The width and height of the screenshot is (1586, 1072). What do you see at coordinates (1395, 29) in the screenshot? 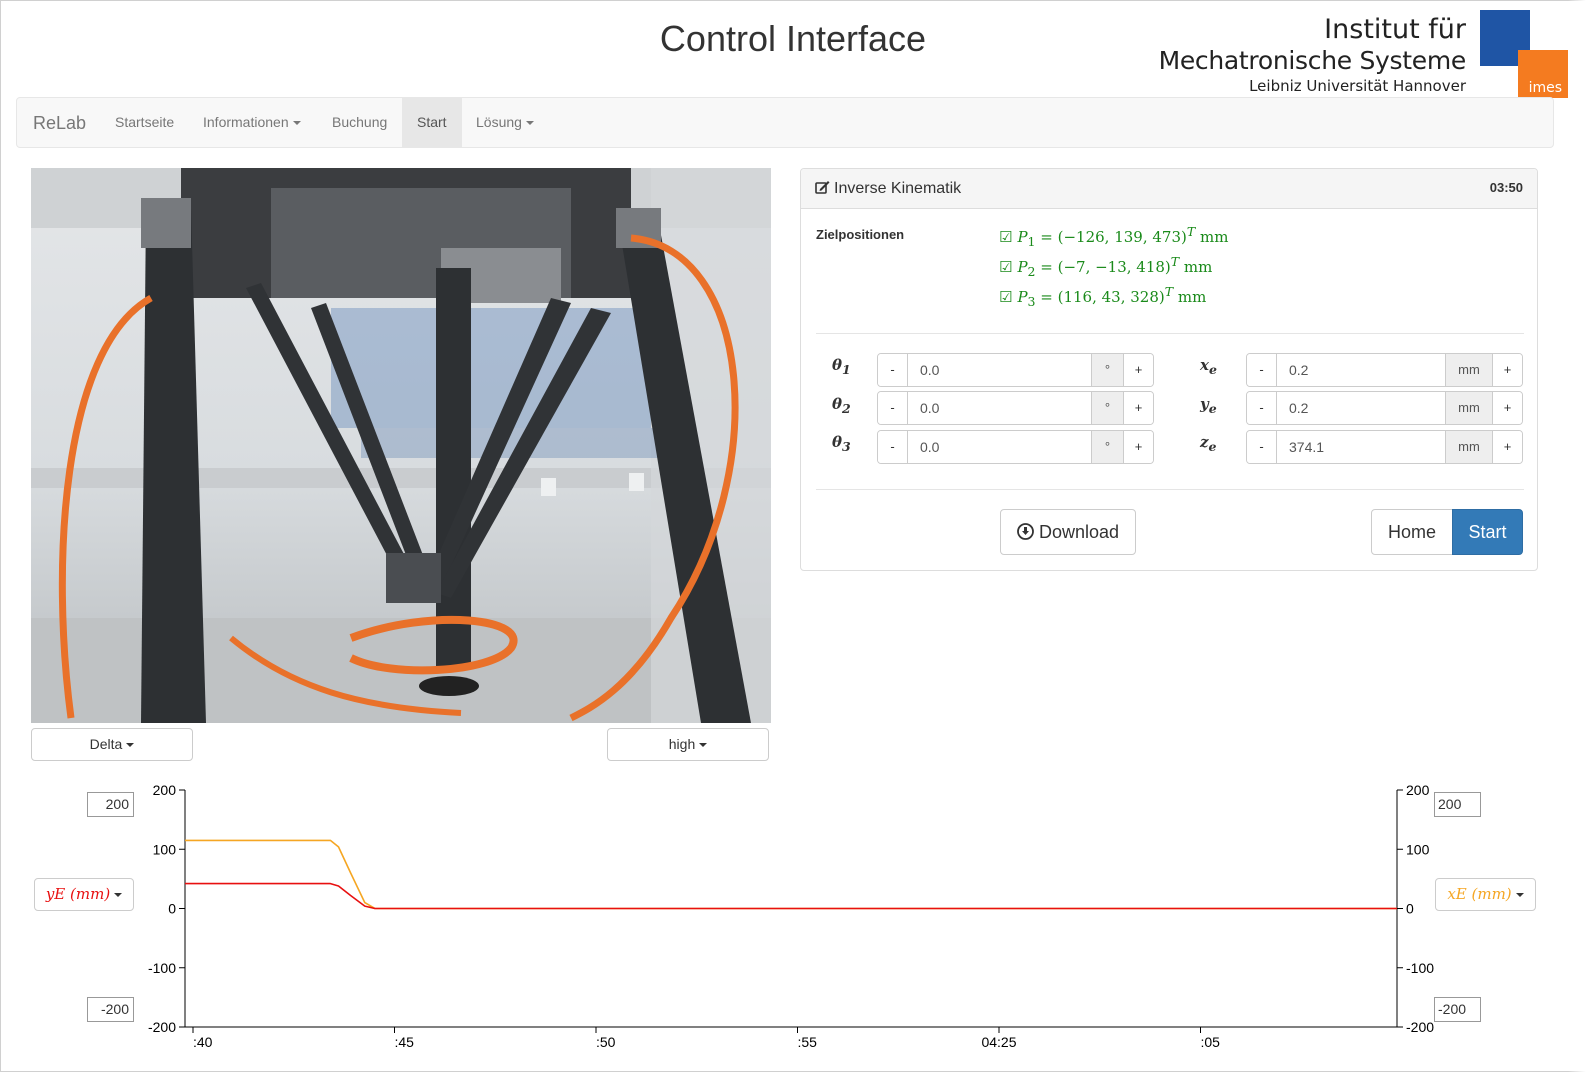
I see `logo-line-1: Institut für` at bounding box center [1395, 29].